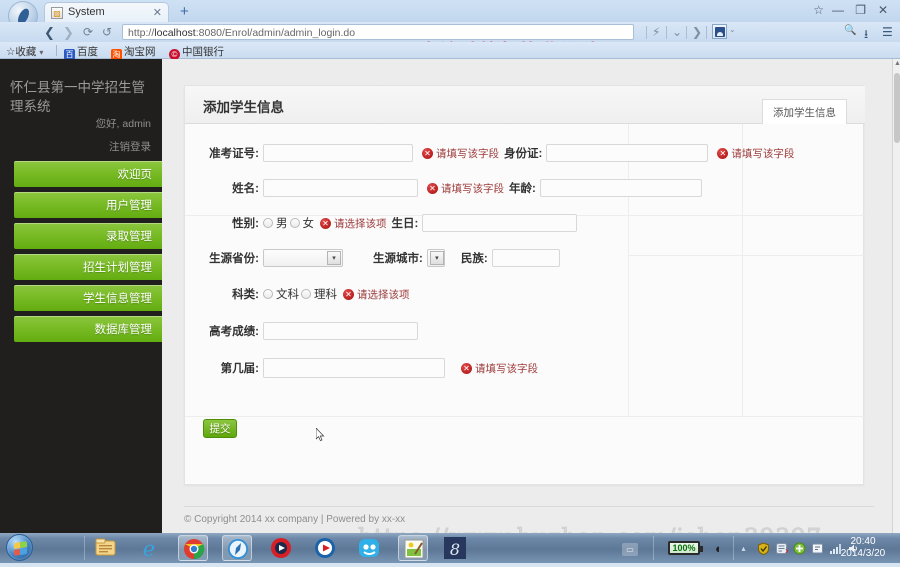  I want to click on window-favorite-icon: ☆, so click(818, 10).